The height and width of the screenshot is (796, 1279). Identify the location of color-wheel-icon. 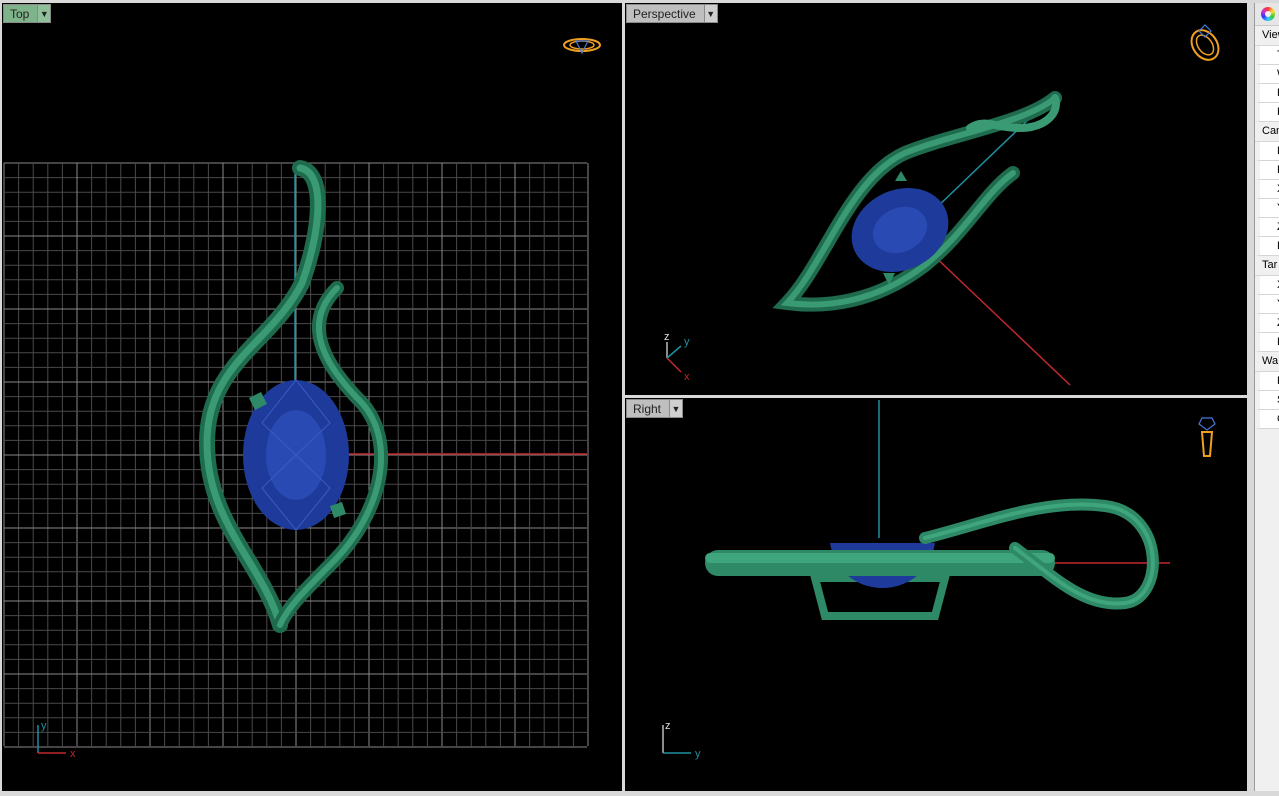
(1268, 14).